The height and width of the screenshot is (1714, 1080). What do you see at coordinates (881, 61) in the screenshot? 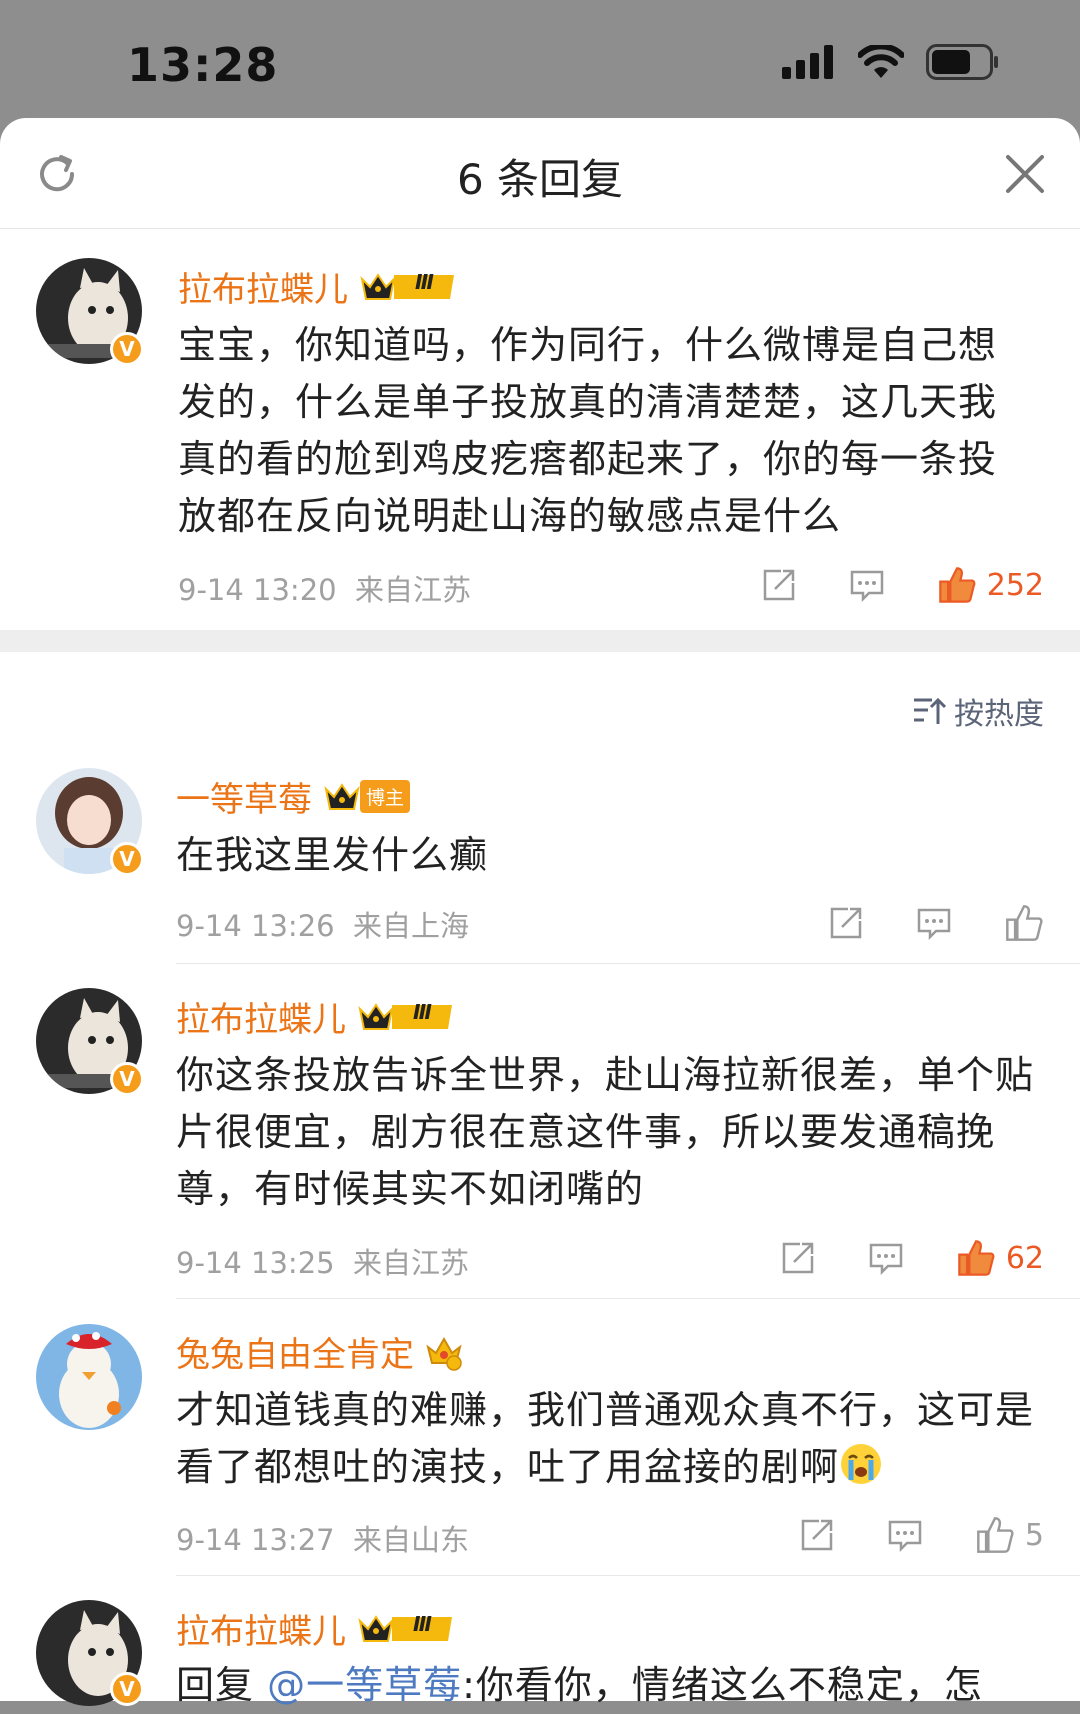
I see `wifi-icon` at bounding box center [881, 61].